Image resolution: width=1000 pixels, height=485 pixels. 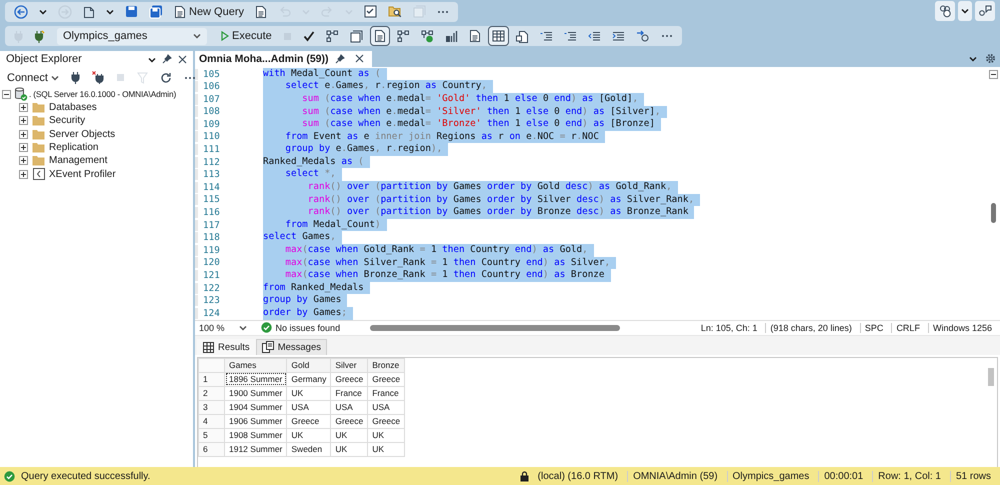 I want to click on close-icon, so click(x=182, y=59).